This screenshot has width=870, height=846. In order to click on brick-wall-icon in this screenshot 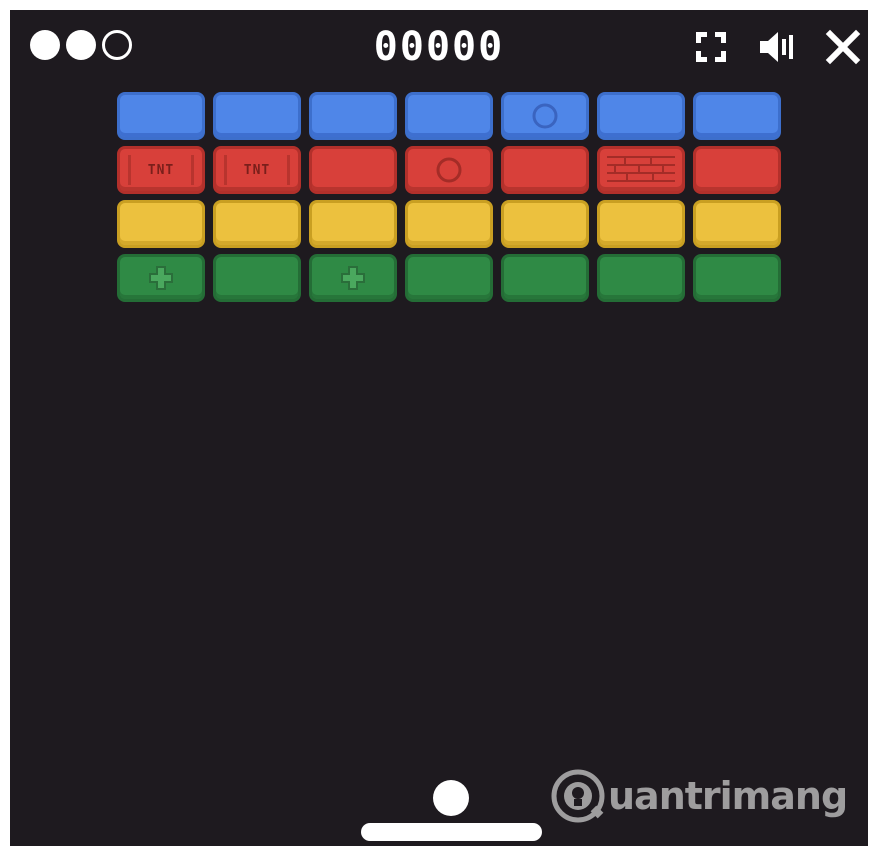, I will do `click(641, 169)`.